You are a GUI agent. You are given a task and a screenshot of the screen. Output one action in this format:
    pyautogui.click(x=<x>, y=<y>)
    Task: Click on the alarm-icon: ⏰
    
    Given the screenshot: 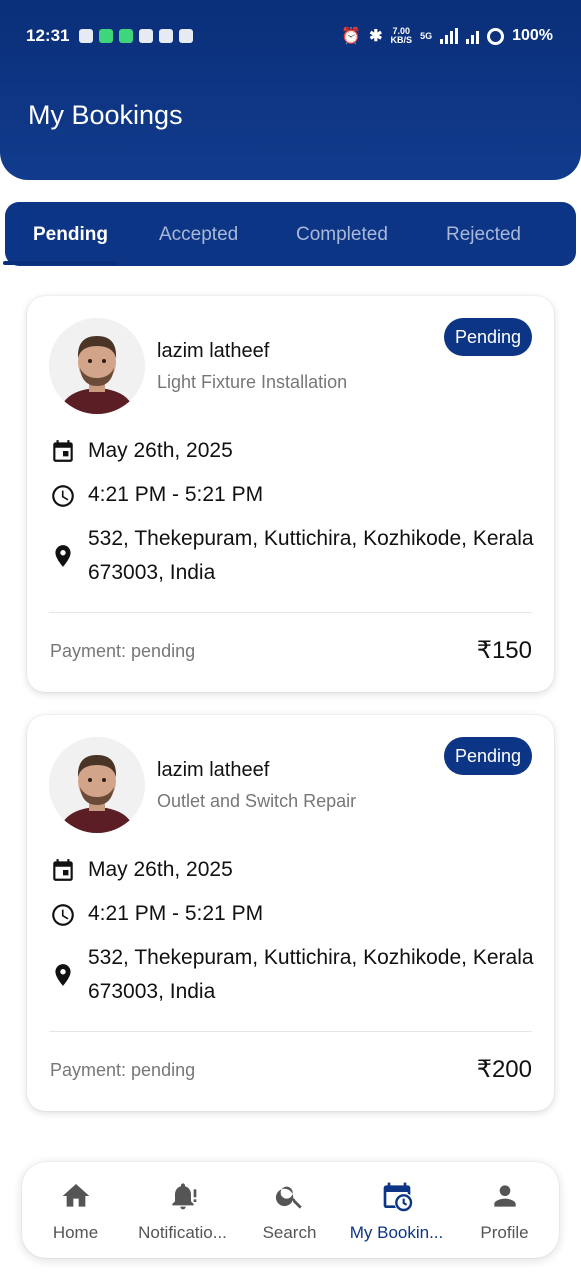 What is the action you would take?
    pyautogui.click(x=351, y=36)
    